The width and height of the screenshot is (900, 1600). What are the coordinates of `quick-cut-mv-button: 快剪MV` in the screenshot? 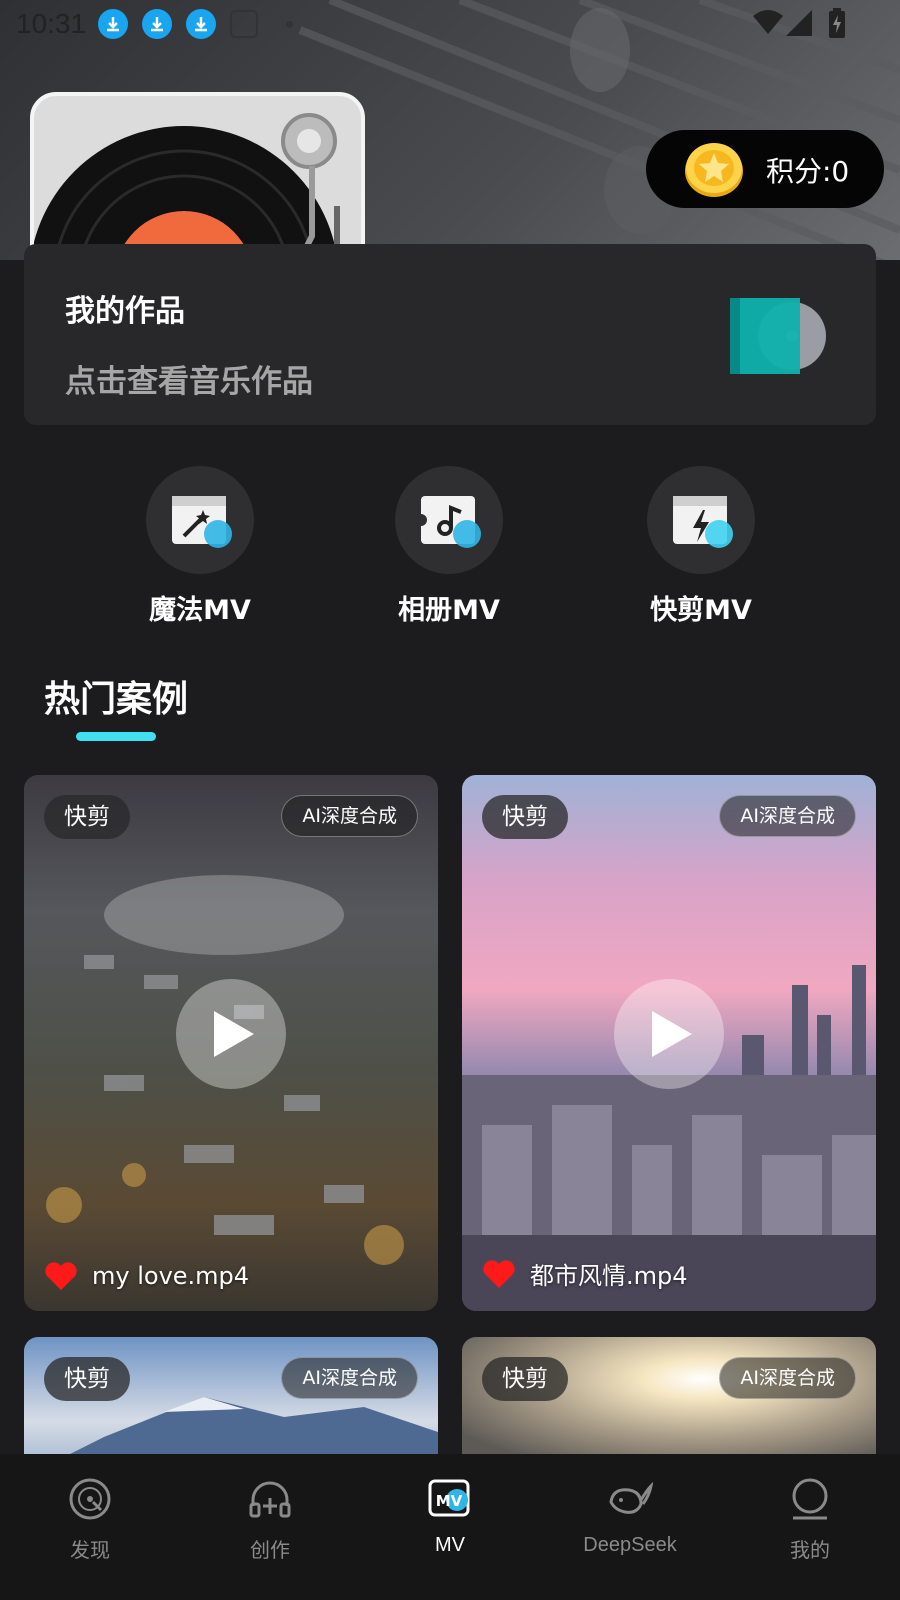 It's located at (701, 546).